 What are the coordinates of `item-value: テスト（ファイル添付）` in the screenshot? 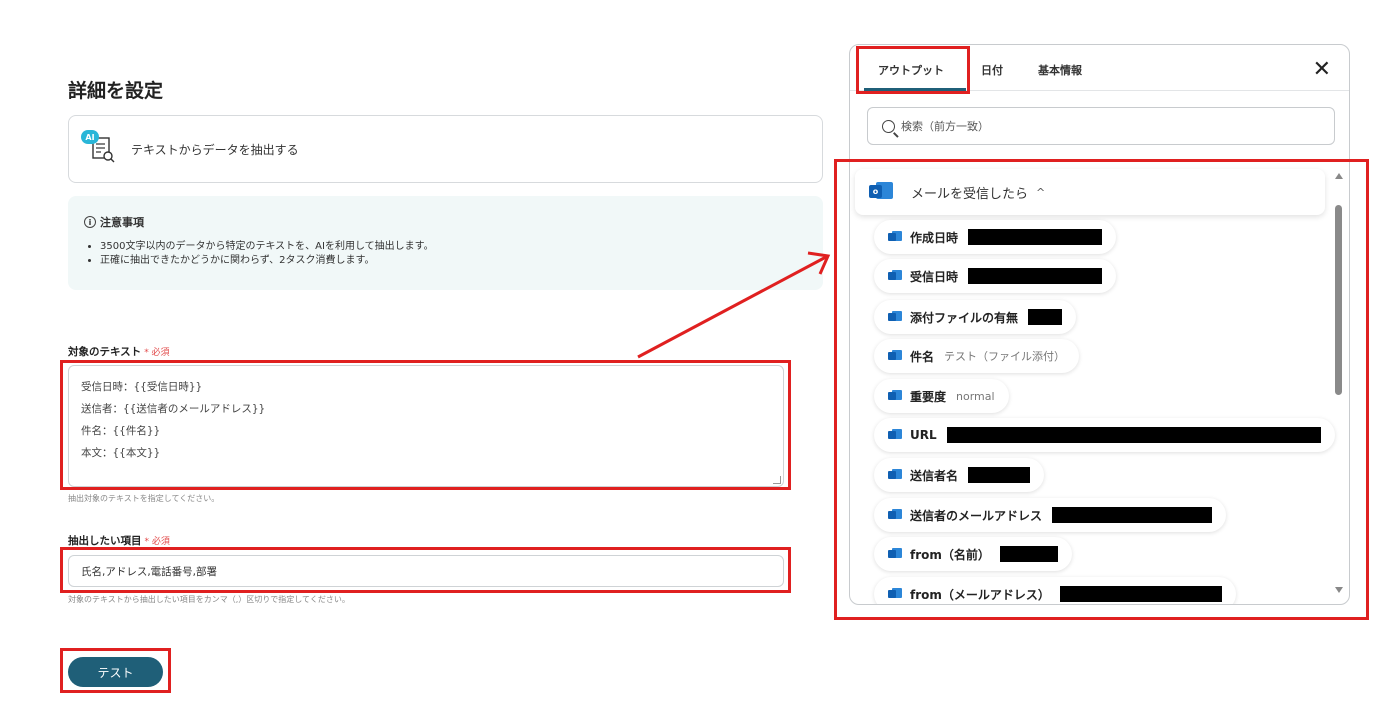 It's located at (1005, 356).